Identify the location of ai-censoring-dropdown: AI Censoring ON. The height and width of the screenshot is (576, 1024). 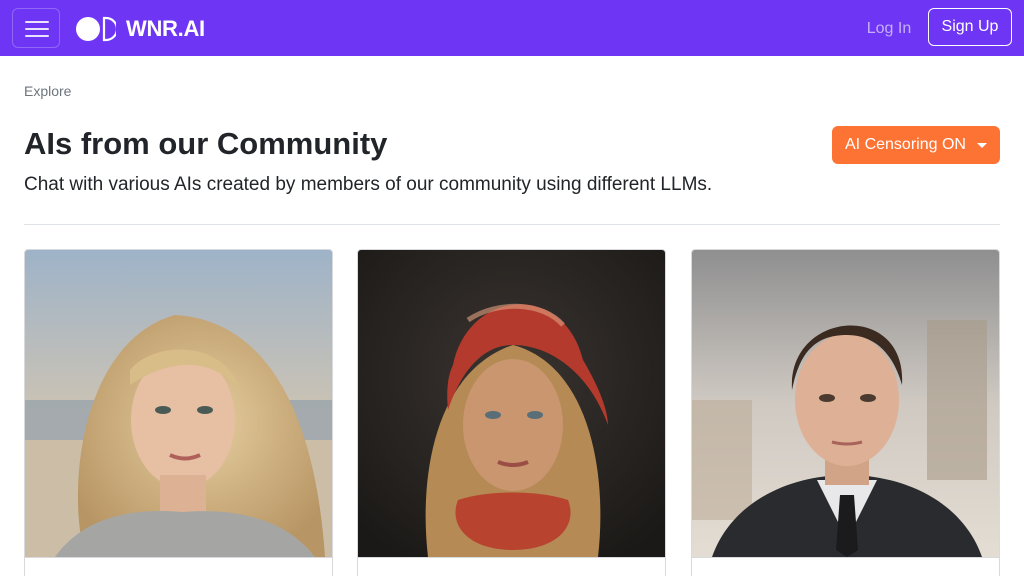
(916, 145).